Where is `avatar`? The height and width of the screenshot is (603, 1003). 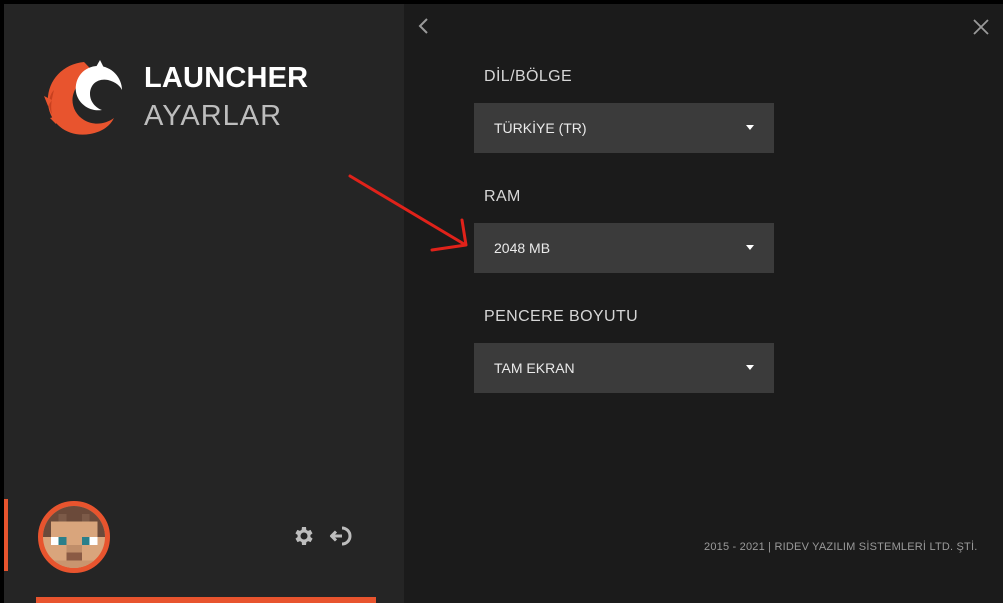
avatar is located at coordinates (74, 537).